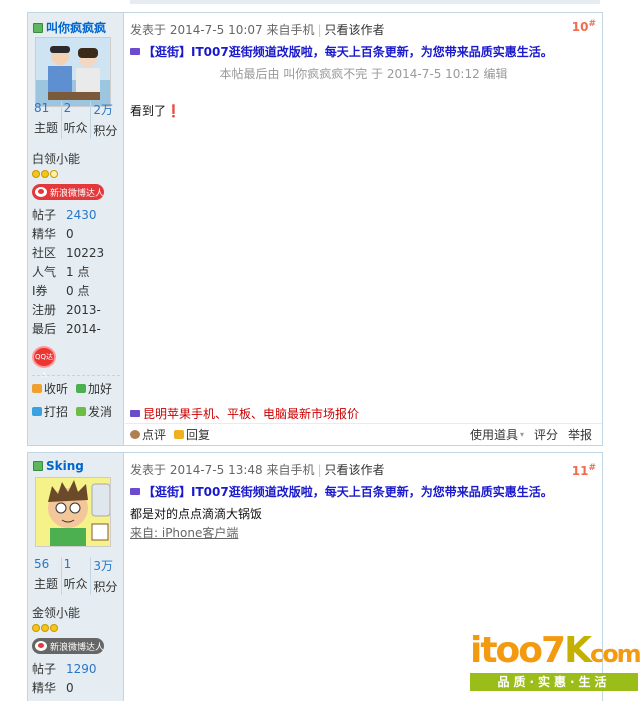  What do you see at coordinates (42, 108) in the screenshot?
I see `stat-value: 81` at bounding box center [42, 108].